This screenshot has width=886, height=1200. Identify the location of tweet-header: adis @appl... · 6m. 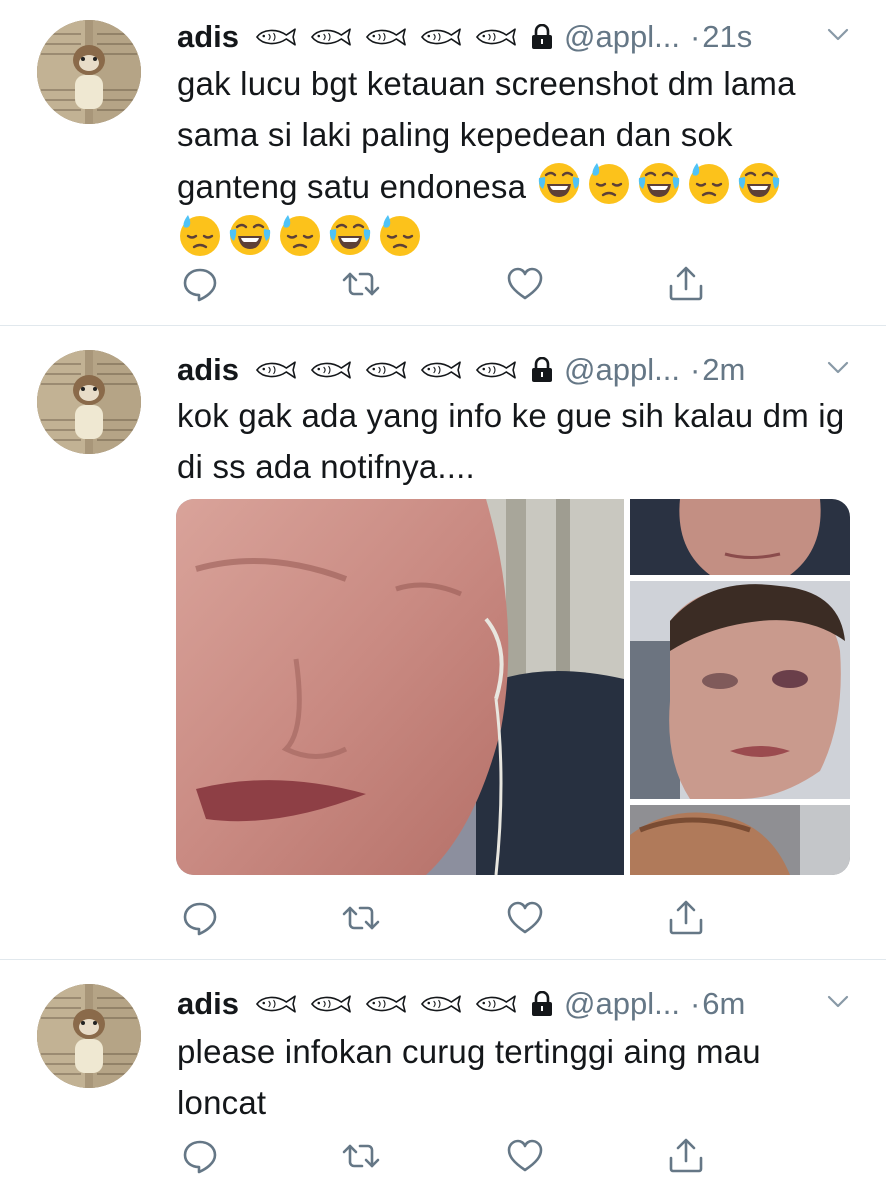
(513, 1004).